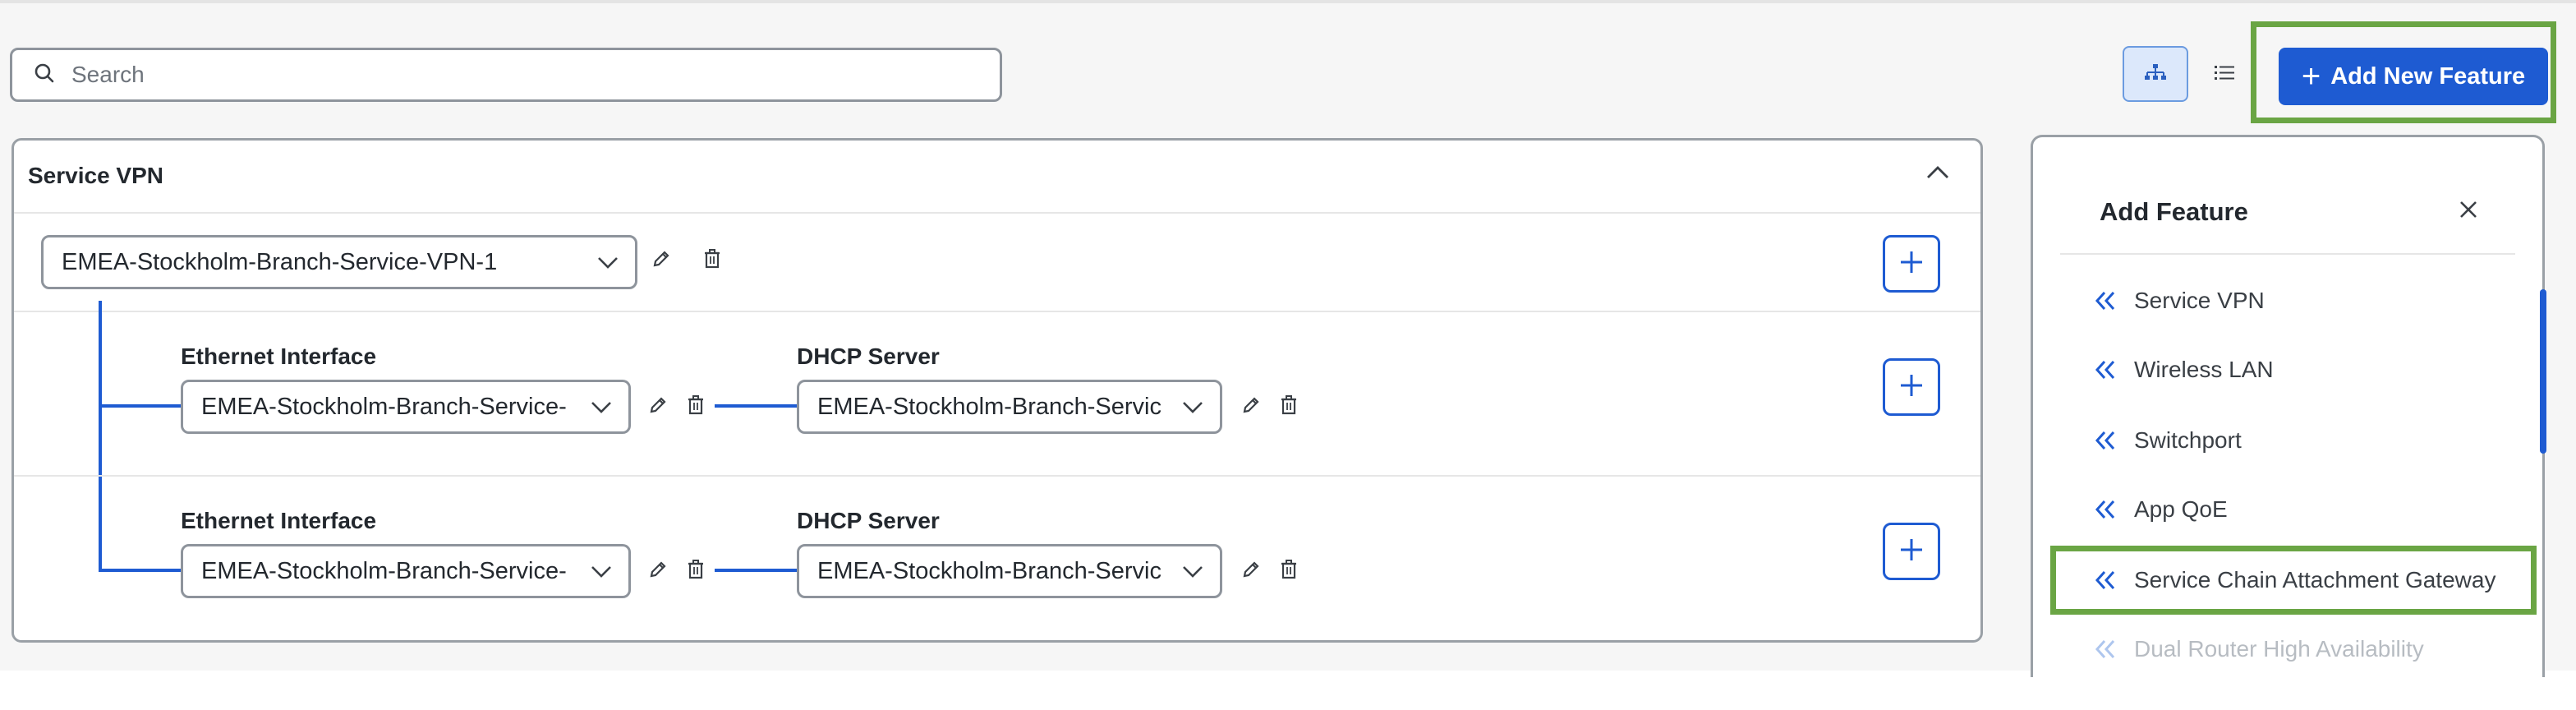 Image resolution: width=2576 pixels, height=710 pixels. Describe the element at coordinates (2428, 76) in the screenshot. I see `add-new-feature-label: Add New Feature` at that location.